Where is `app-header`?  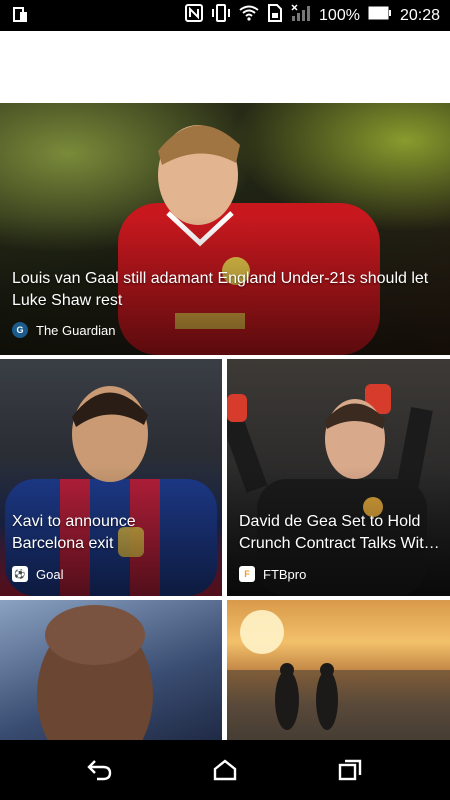
app-header is located at coordinates (225, 67).